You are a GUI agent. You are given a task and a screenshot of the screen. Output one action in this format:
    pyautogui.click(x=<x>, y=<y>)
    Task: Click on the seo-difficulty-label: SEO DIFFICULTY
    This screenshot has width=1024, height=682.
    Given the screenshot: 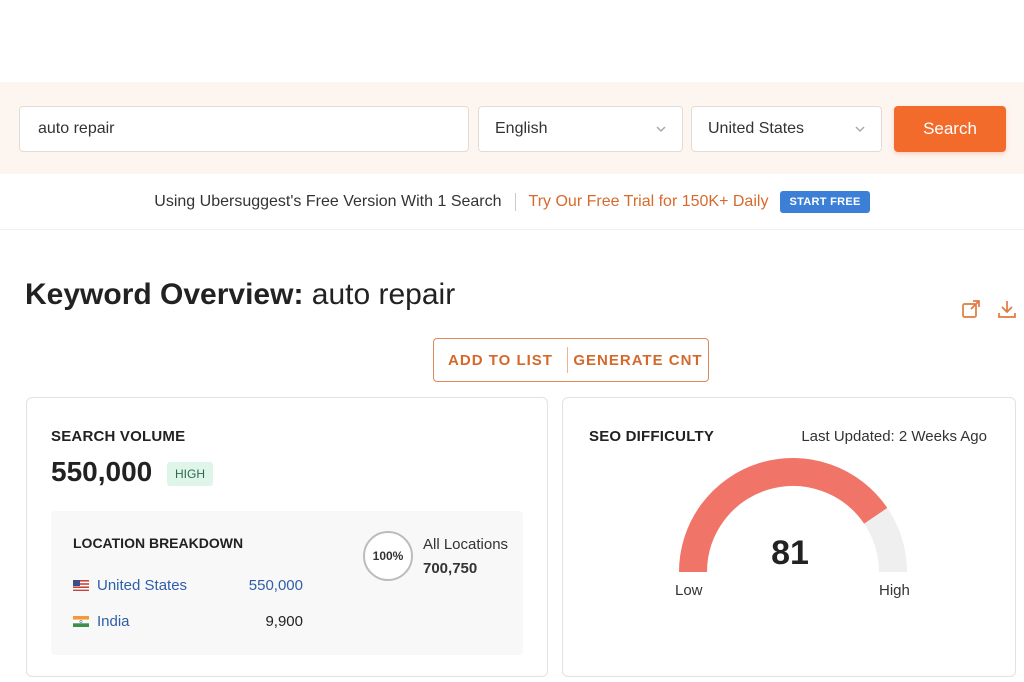 What is the action you would take?
    pyautogui.click(x=652, y=436)
    